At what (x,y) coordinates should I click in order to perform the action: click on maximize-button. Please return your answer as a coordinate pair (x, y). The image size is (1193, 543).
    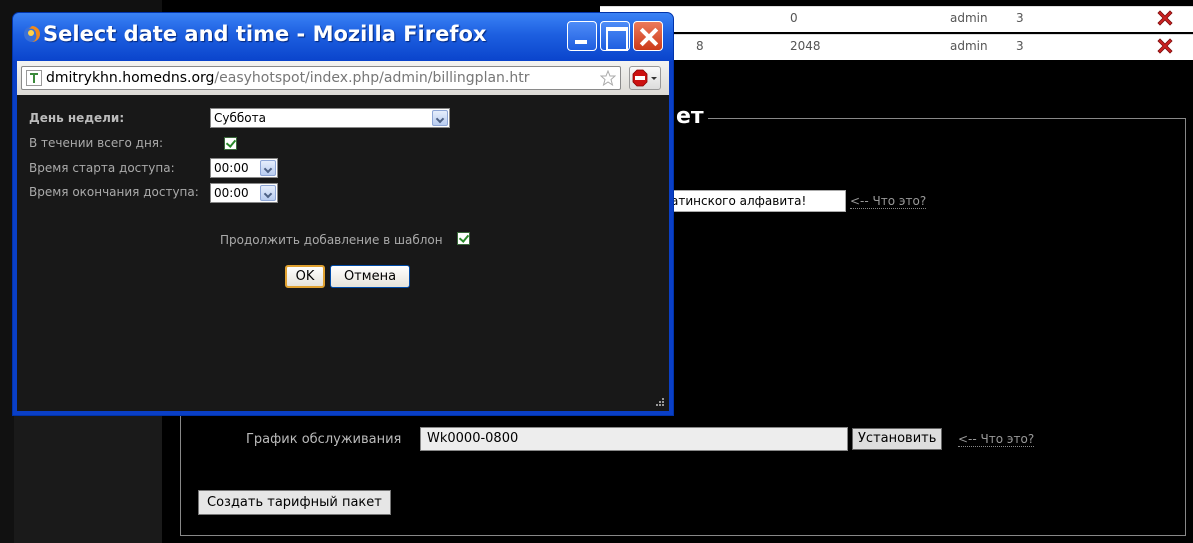
    Looking at the image, I should click on (615, 36).